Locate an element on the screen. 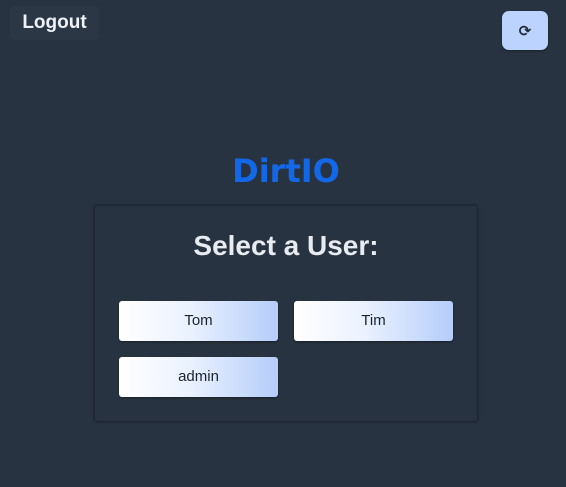 This screenshot has width=566, height=487. app-title: DirtIO is located at coordinates (286, 171).